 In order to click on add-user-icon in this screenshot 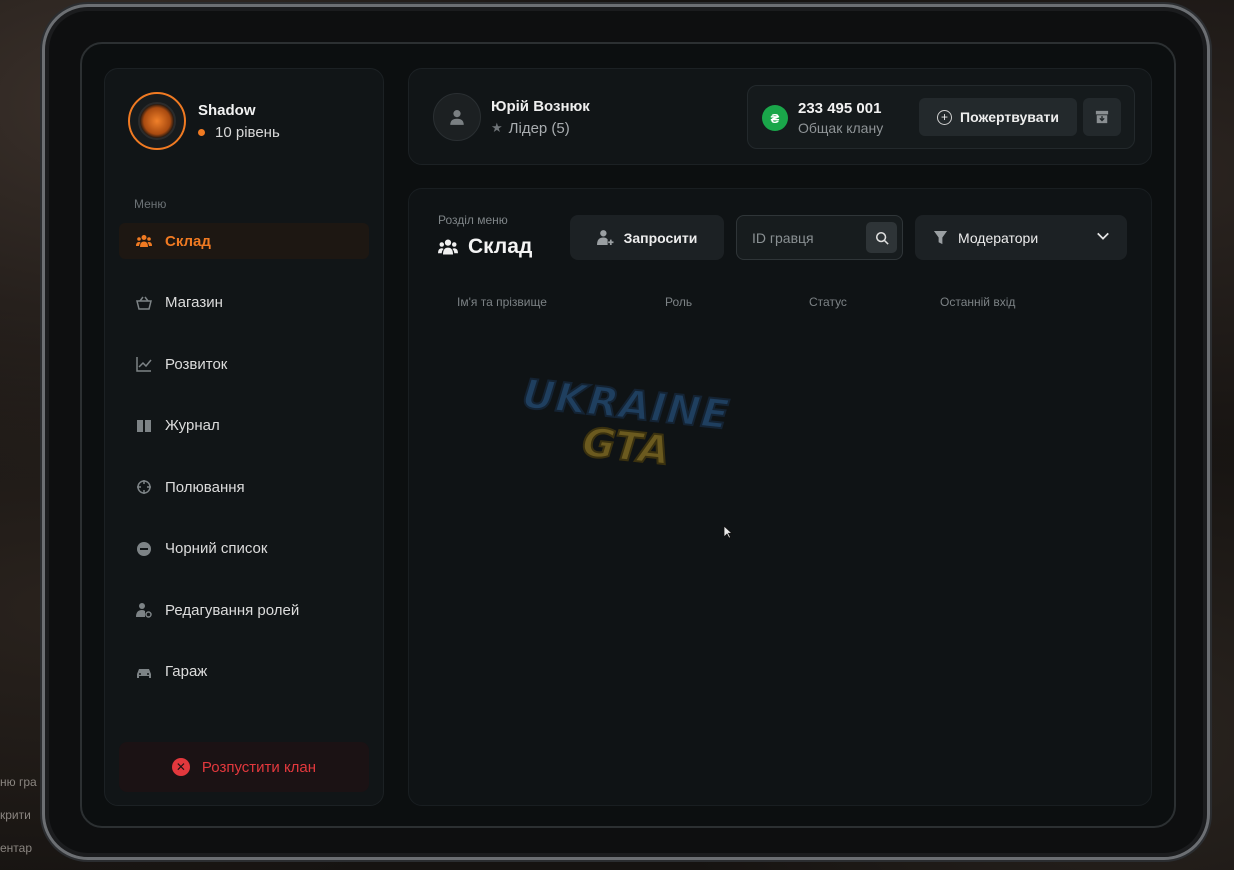, I will do `click(605, 237)`.